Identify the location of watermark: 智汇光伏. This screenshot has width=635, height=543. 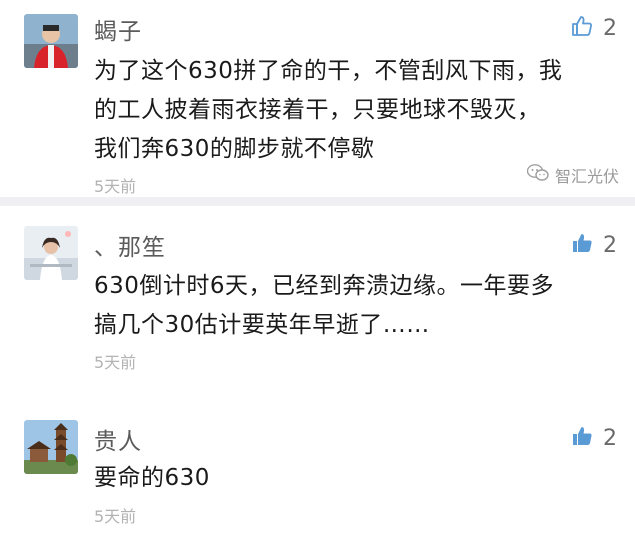
(572, 175).